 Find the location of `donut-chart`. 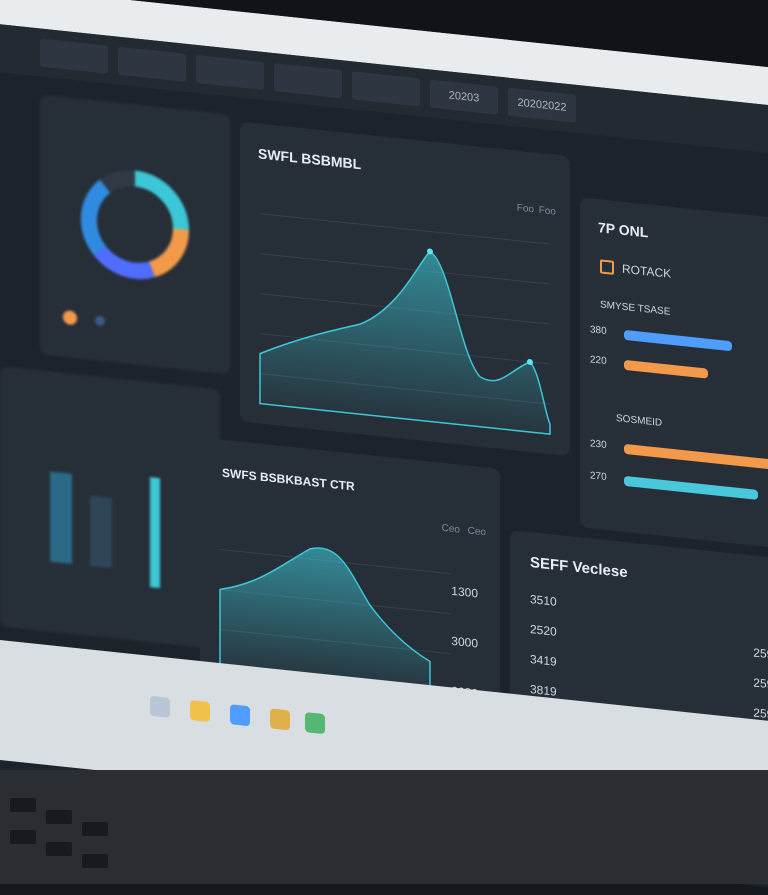

donut-chart is located at coordinates (126, 248).